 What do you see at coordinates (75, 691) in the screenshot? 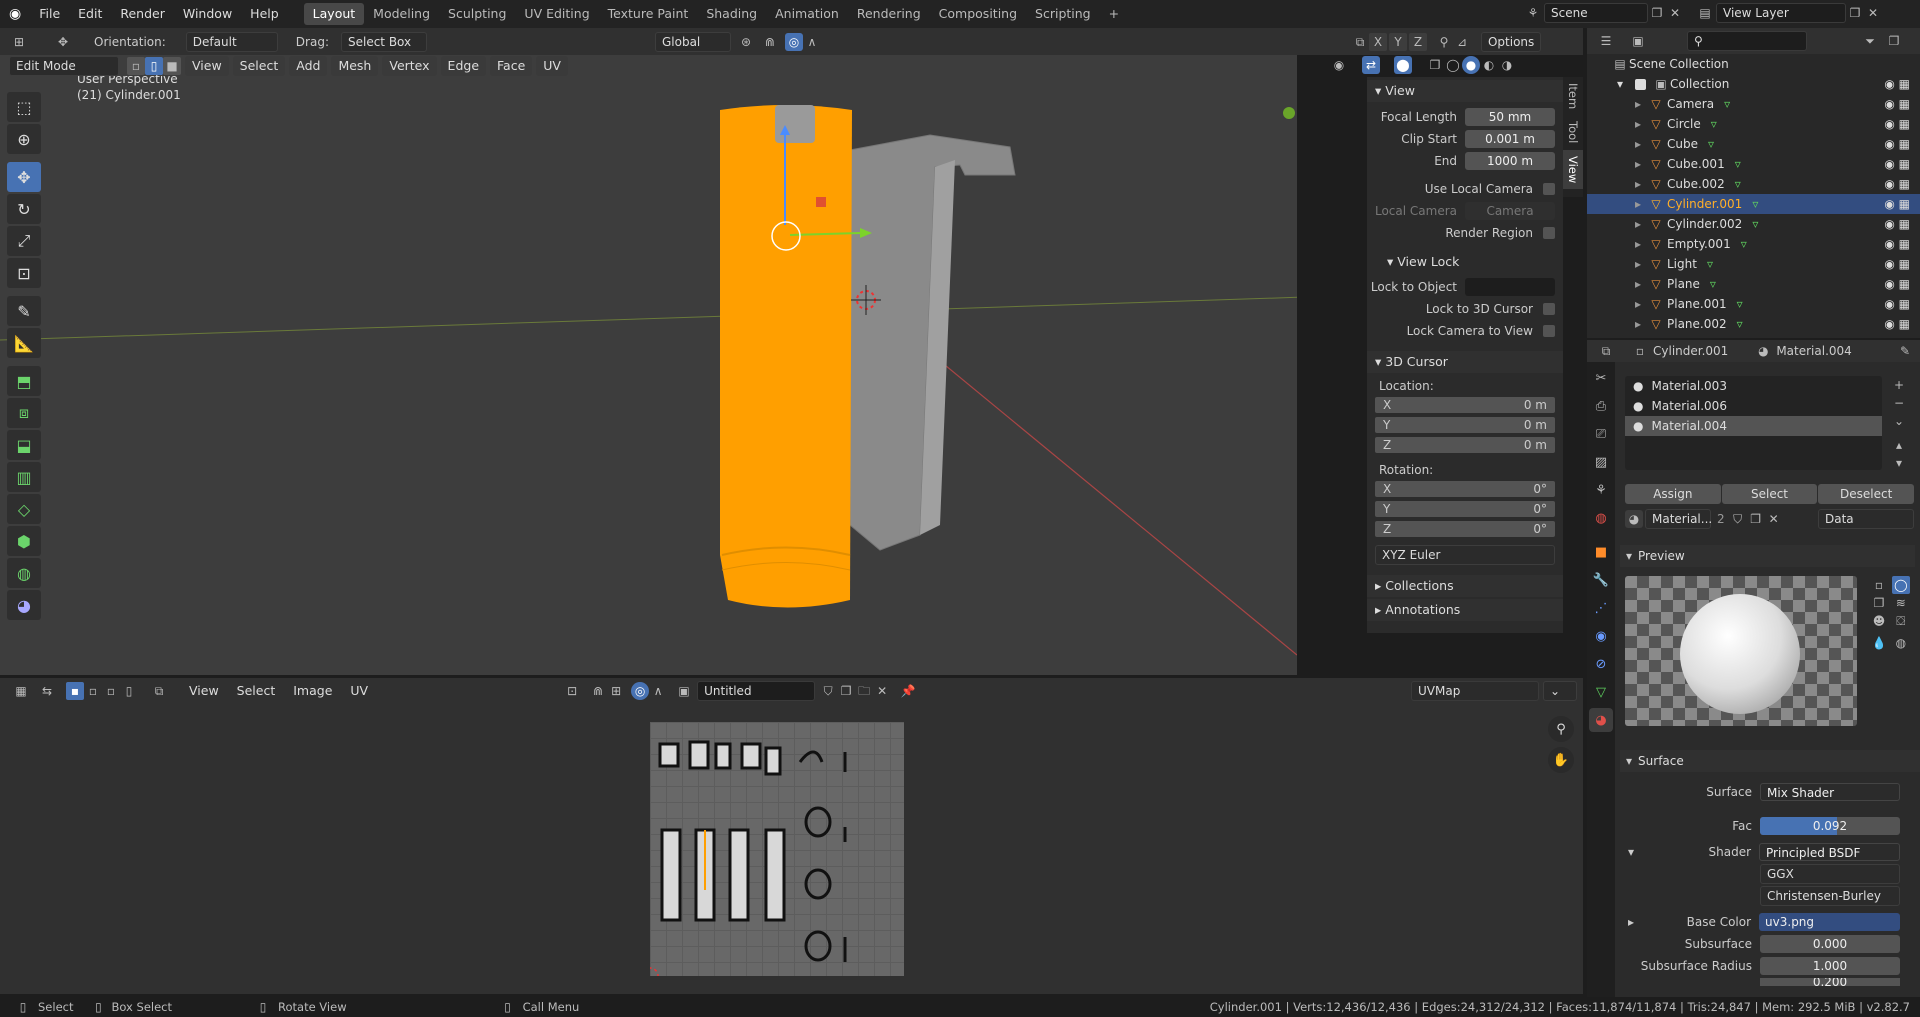
I see `uv-vertex-mode-icon: ▪` at bounding box center [75, 691].